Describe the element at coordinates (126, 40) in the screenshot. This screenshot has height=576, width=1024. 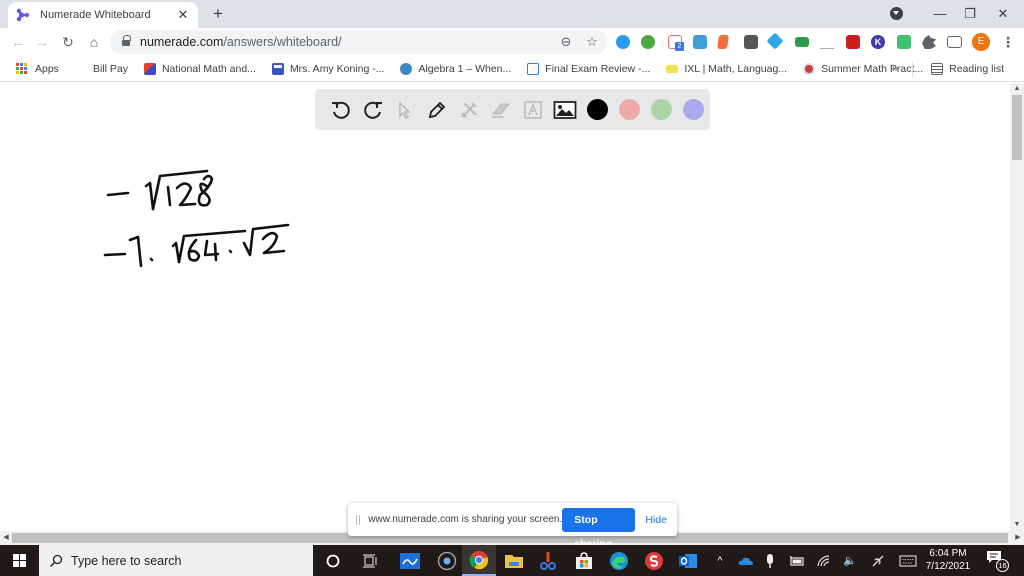
I see `lock-icon` at that location.